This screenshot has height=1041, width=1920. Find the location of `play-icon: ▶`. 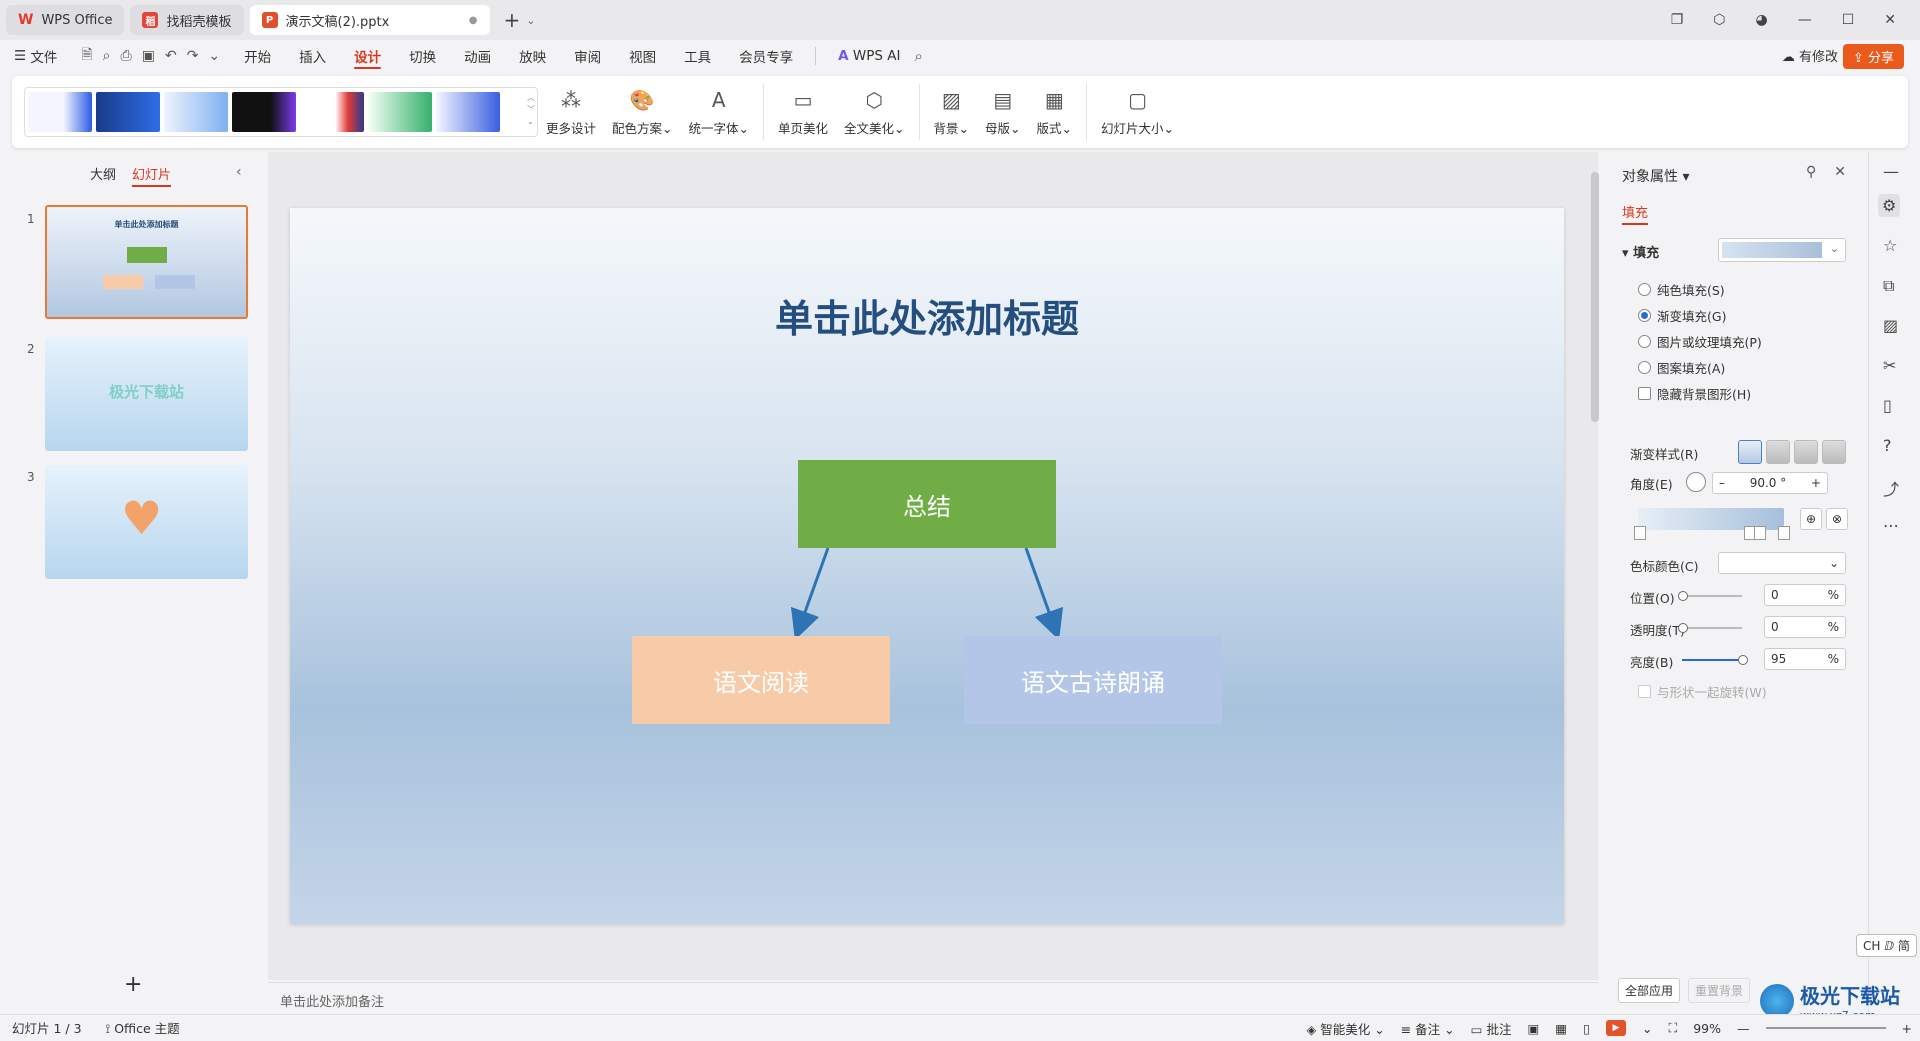

play-icon: ▶ is located at coordinates (1615, 1028).